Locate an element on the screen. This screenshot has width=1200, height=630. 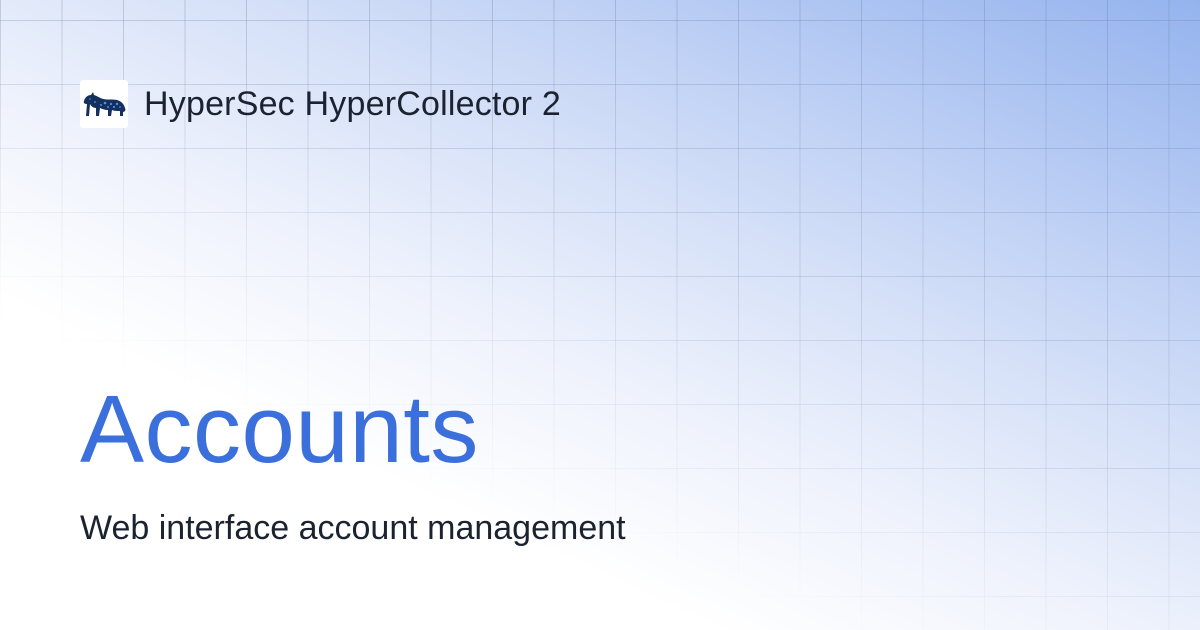
panther-logo-icon is located at coordinates (104, 104).